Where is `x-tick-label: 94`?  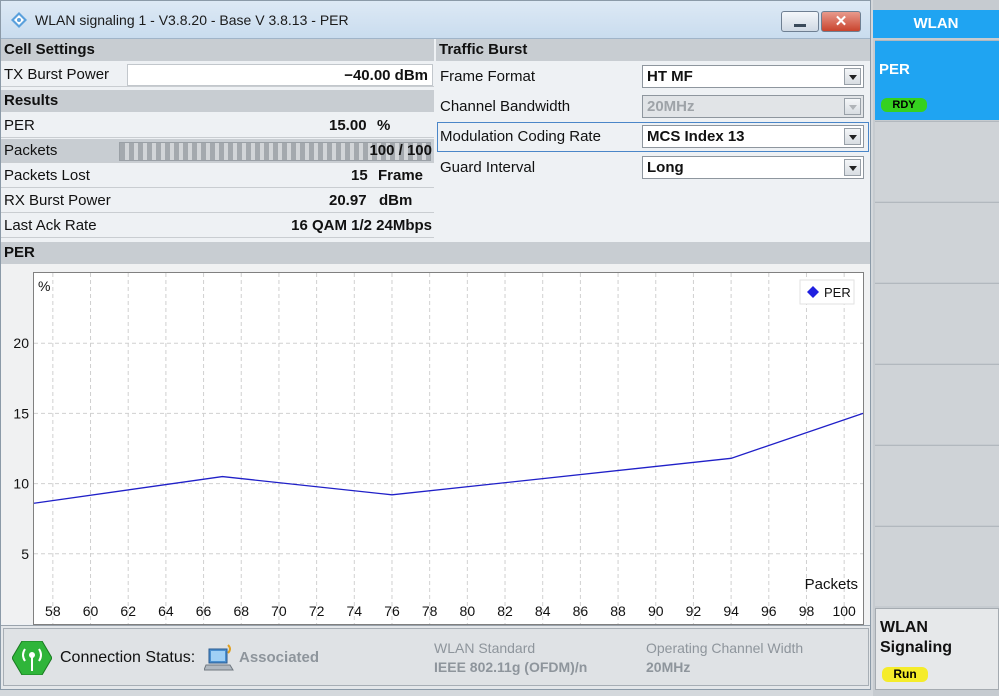 x-tick-label: 94 is located at coordinates (731, 611).